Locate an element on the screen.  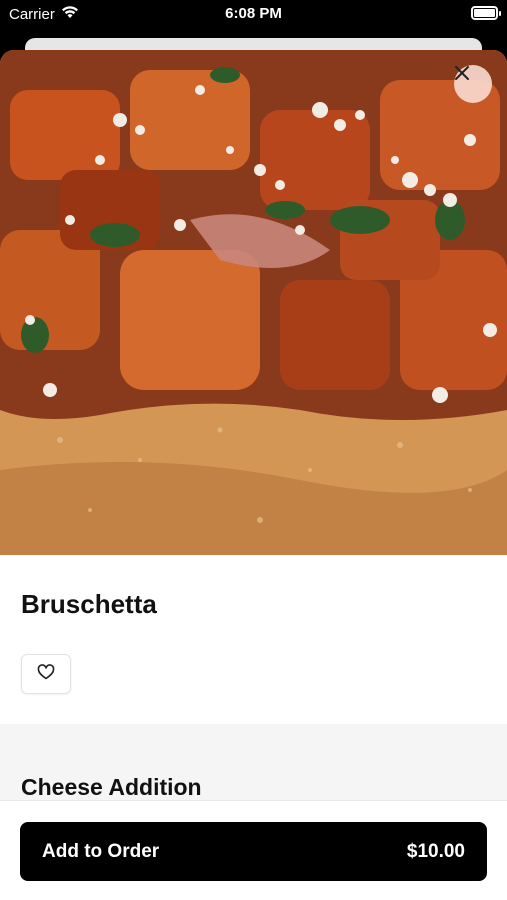
battery-icon is located at coordinates (486, 13).